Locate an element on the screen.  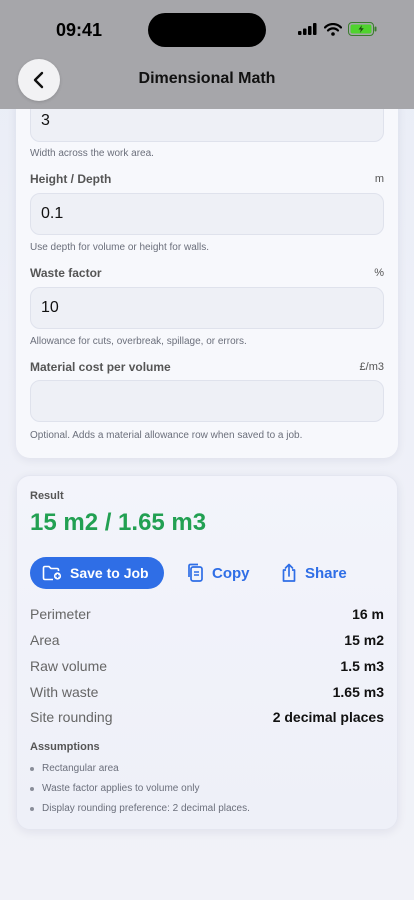
result-row-perimeter: Perimeter 16 m is located at coordinates (207, 614).